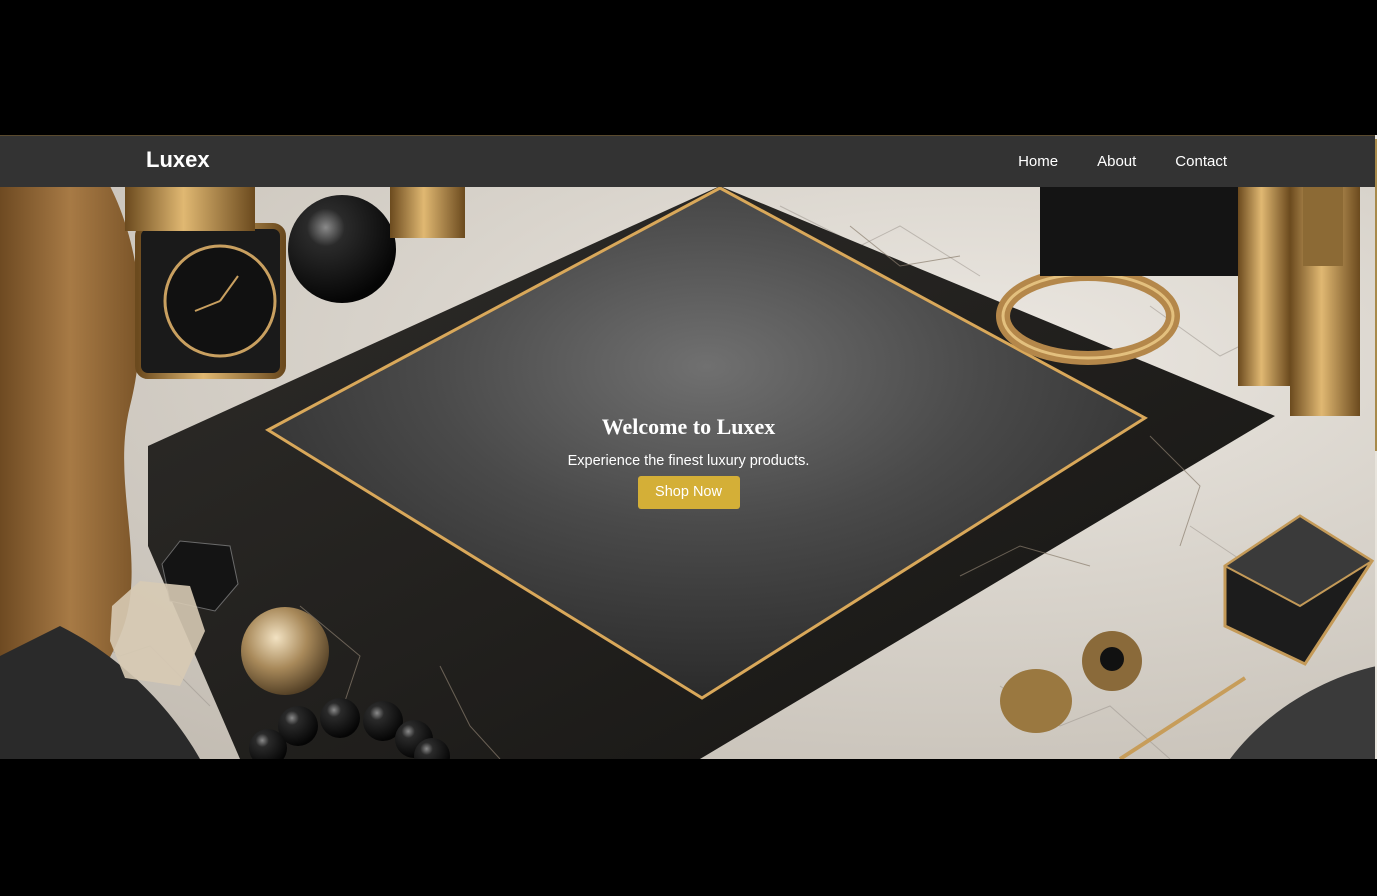 The image size is (1377, 896). Describe the element at coordinates (687, 161) in the screenshot. I see `navbar: Luxex Home About Contact` at that location.